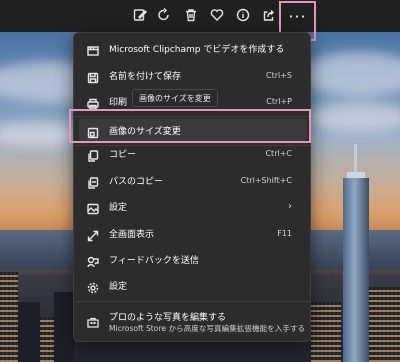 The height and width of the screenshot is (362, 400). Describe the element at coordinates (93, 207) in the screenshot. I see `set-as-icon` at that location.